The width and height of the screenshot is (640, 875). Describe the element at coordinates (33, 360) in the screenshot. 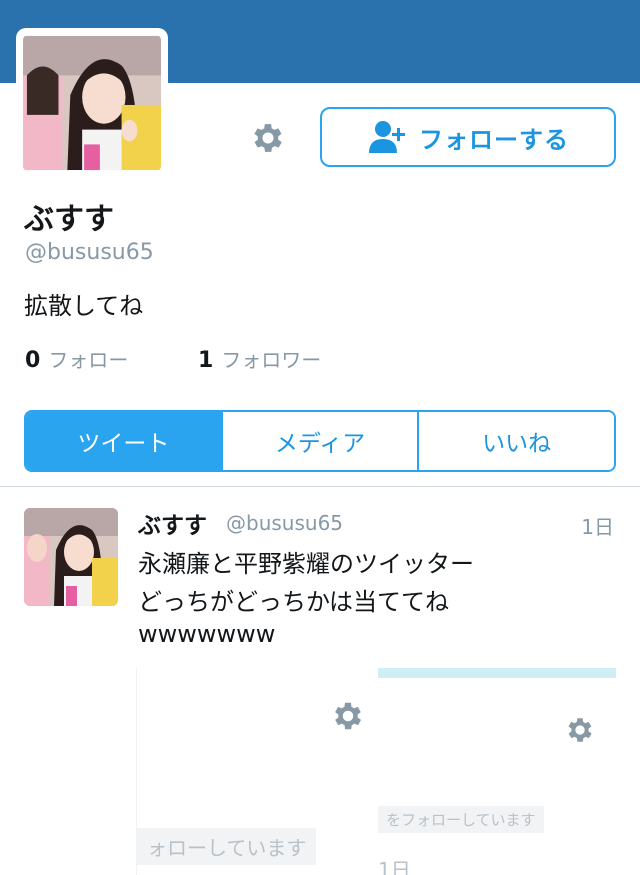

I see `following-count: 0` at that location.